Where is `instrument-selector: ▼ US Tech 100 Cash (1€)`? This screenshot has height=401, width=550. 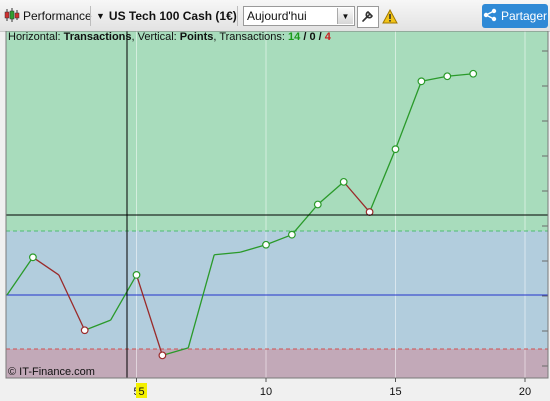 instrument-selector: ▼ US Tech 100 Cash (1€) is located at coordinates (166, 16).